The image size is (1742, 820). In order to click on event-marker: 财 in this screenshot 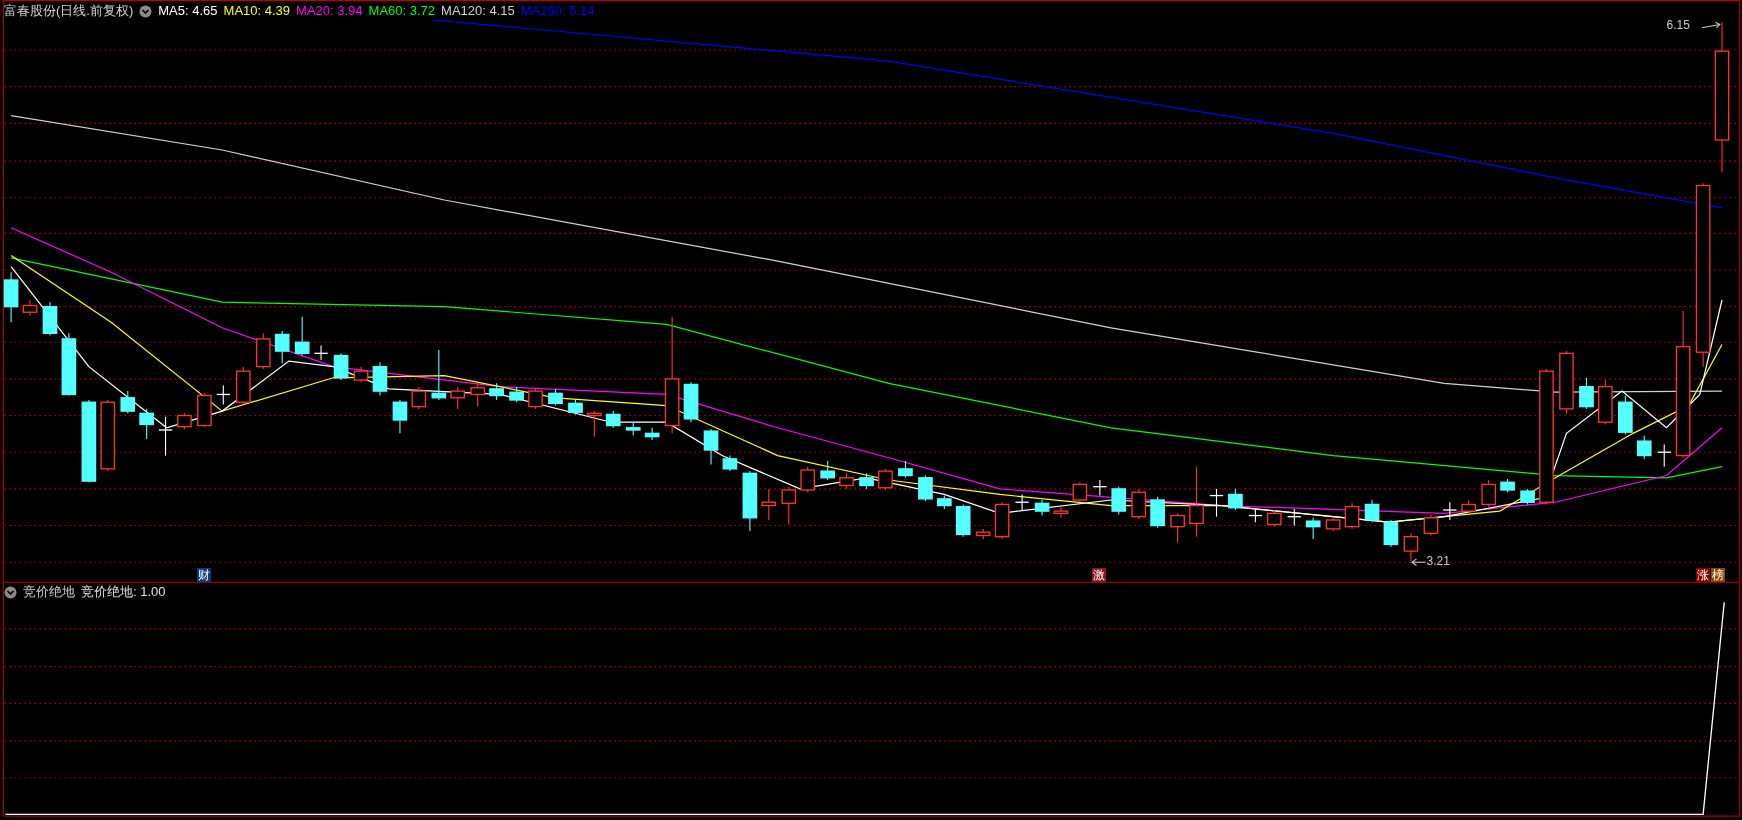, I will do `click(203, 574)`.